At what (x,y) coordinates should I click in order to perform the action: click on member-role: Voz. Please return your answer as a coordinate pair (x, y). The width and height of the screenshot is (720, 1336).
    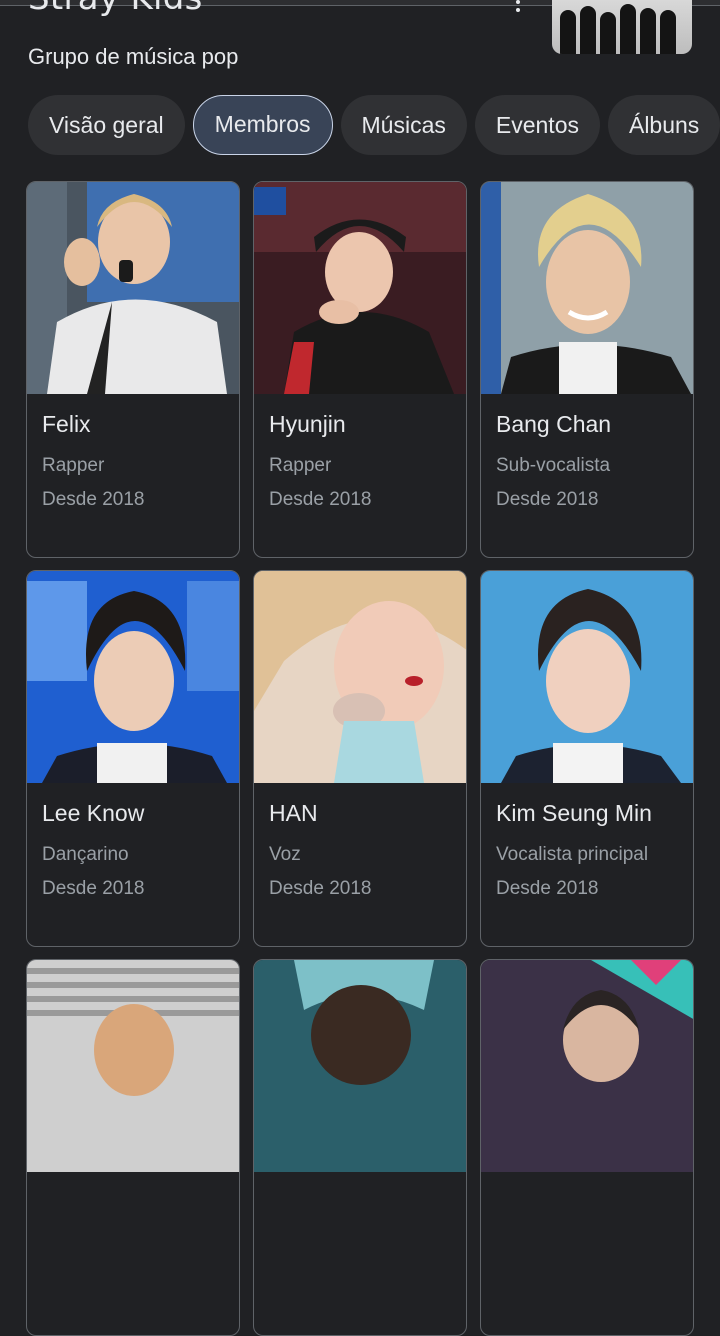
    Looking at the image, I should click on (285, 854).